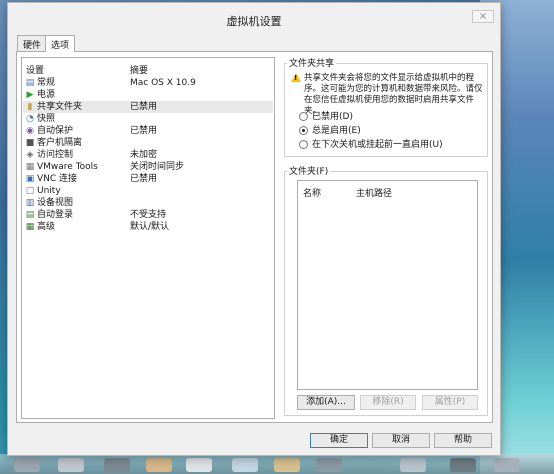 This screenshot has height=474, width=554. Describe the element at coordinates (157, 167) in the screenshot. I see `settings-row-summary: 关闭时间同步` at that location.